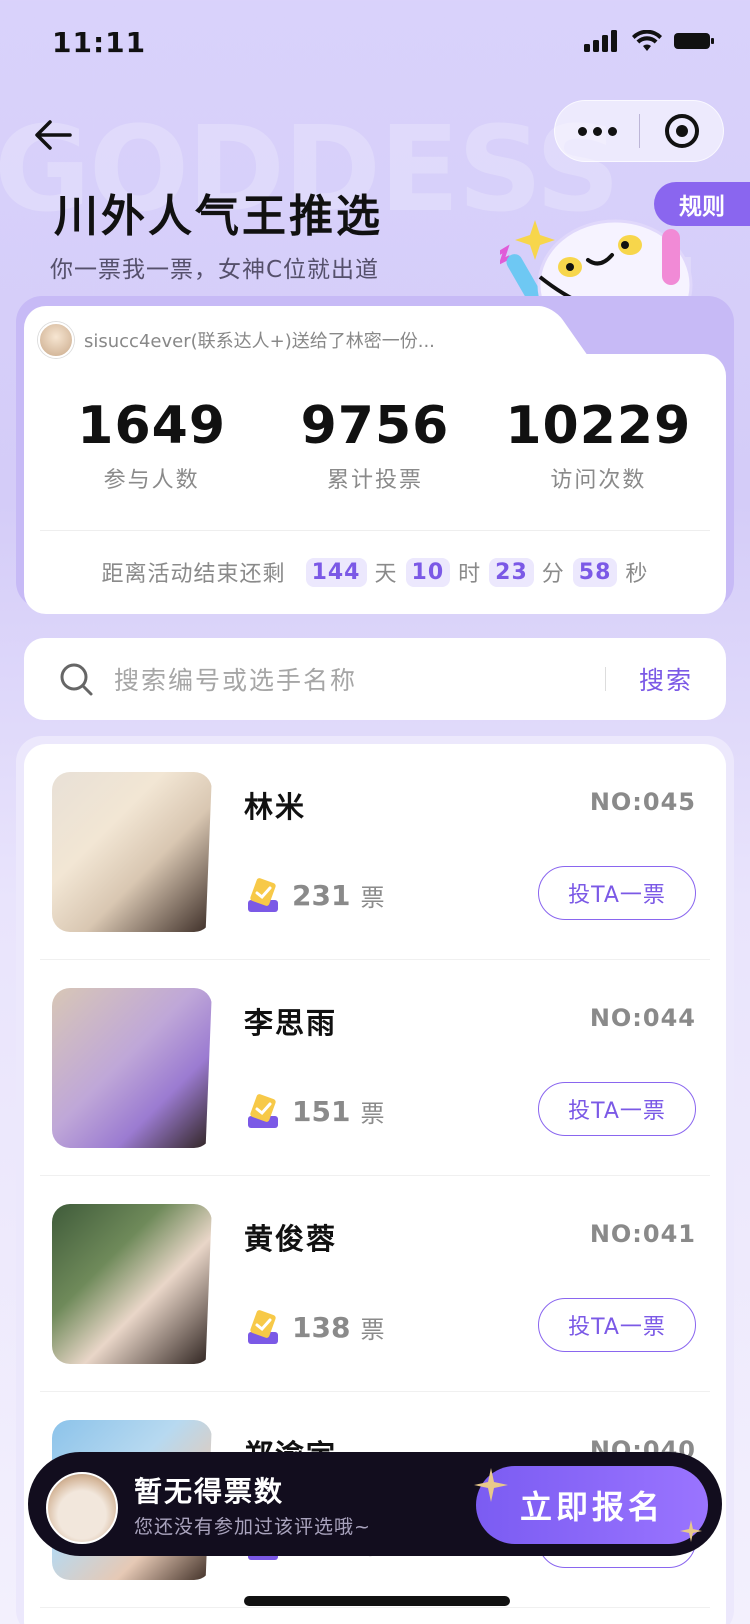  What do you see at coordinates (82, 1508) in the screenshot?
I see `user-avatar` at bounding box center [82, 1508].